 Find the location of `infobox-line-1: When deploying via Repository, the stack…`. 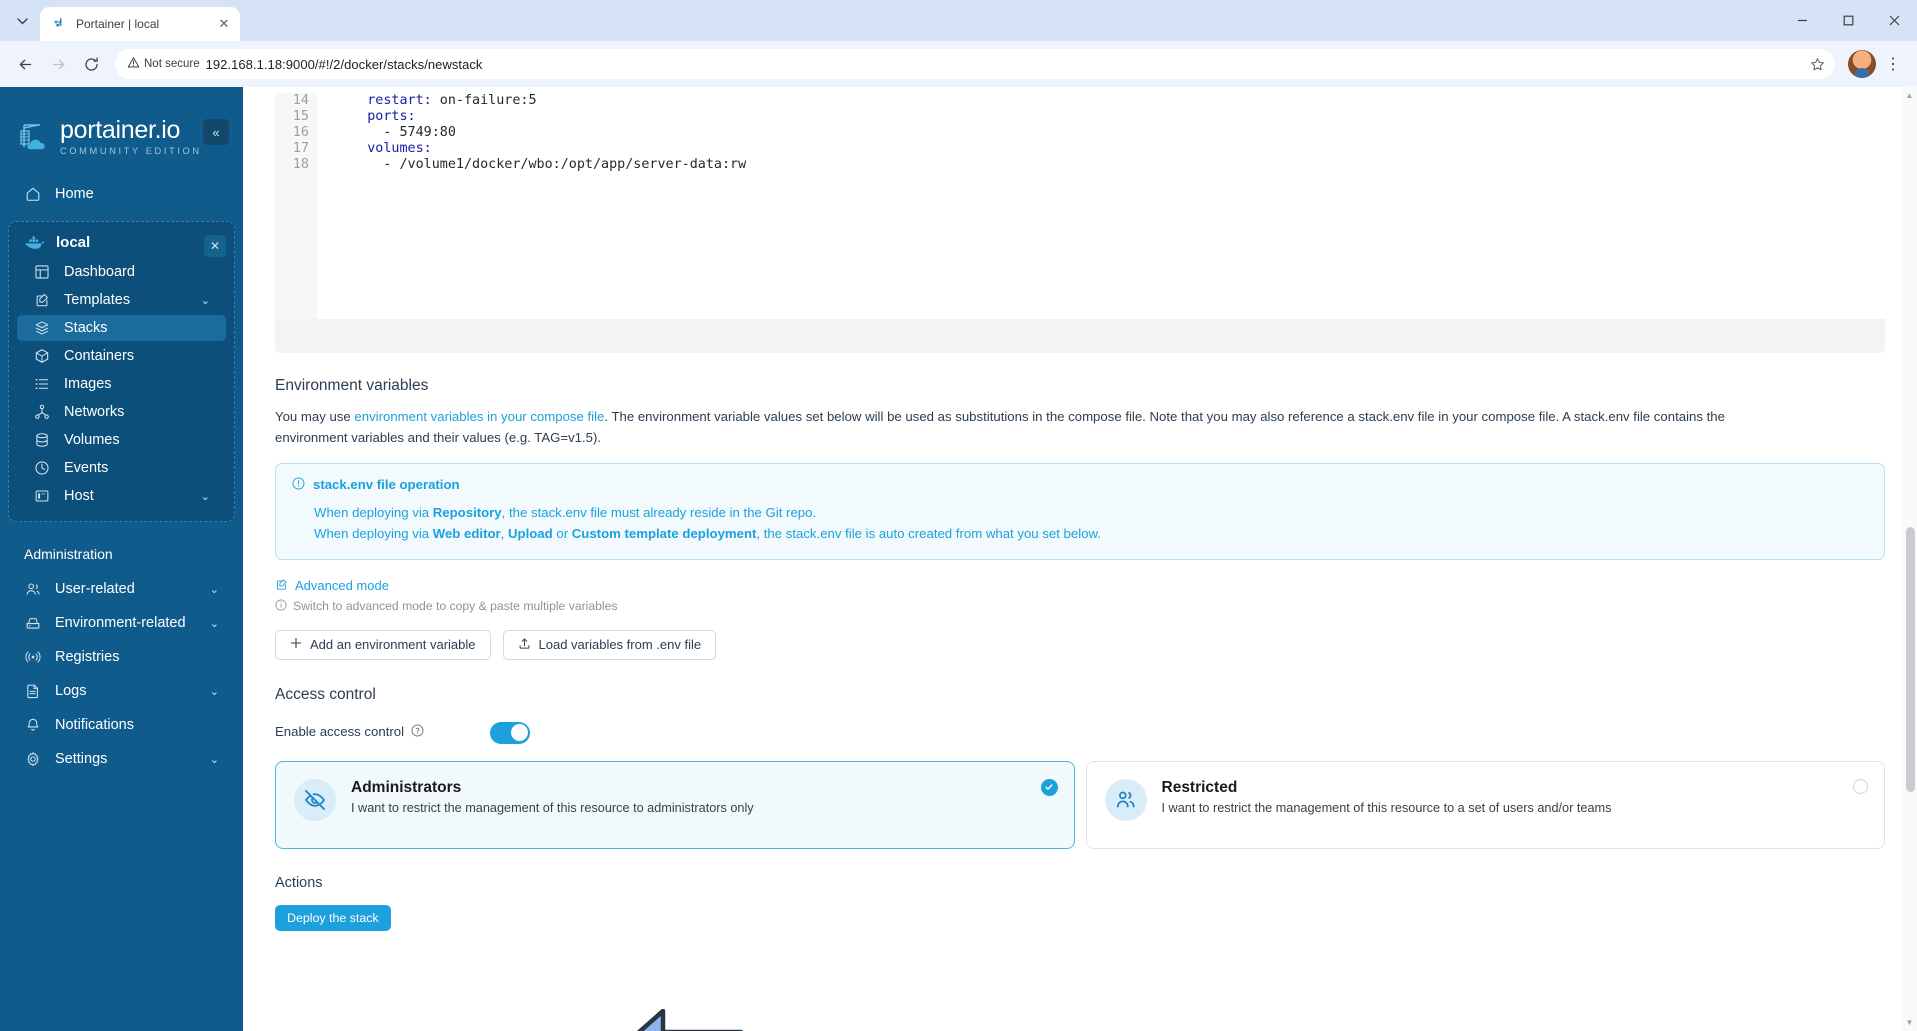

infobox-line-1: When deploying via Repository, the stack… is located at coordinates (1091, 513).